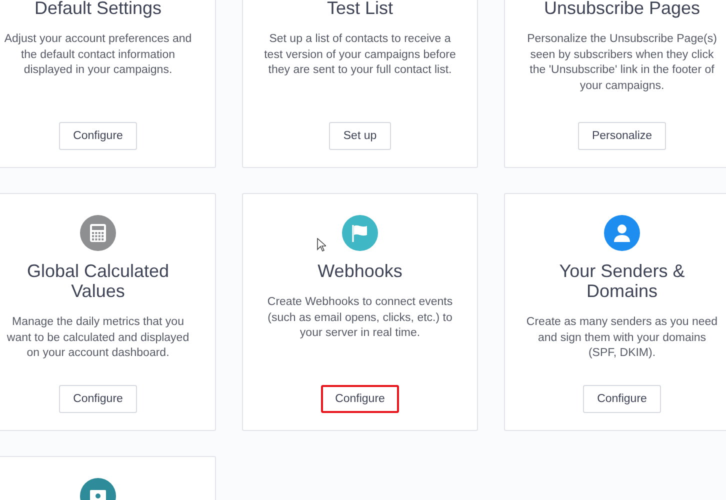  What do you see at coordinates (622, 63) in the screenshot?
I see `card-description: Personalize the Unsubscribe Page(s) seen by subscribers when they click the 'Unsubscribe' link in the footer of your campaigns.` at bounding box center [622, 63].